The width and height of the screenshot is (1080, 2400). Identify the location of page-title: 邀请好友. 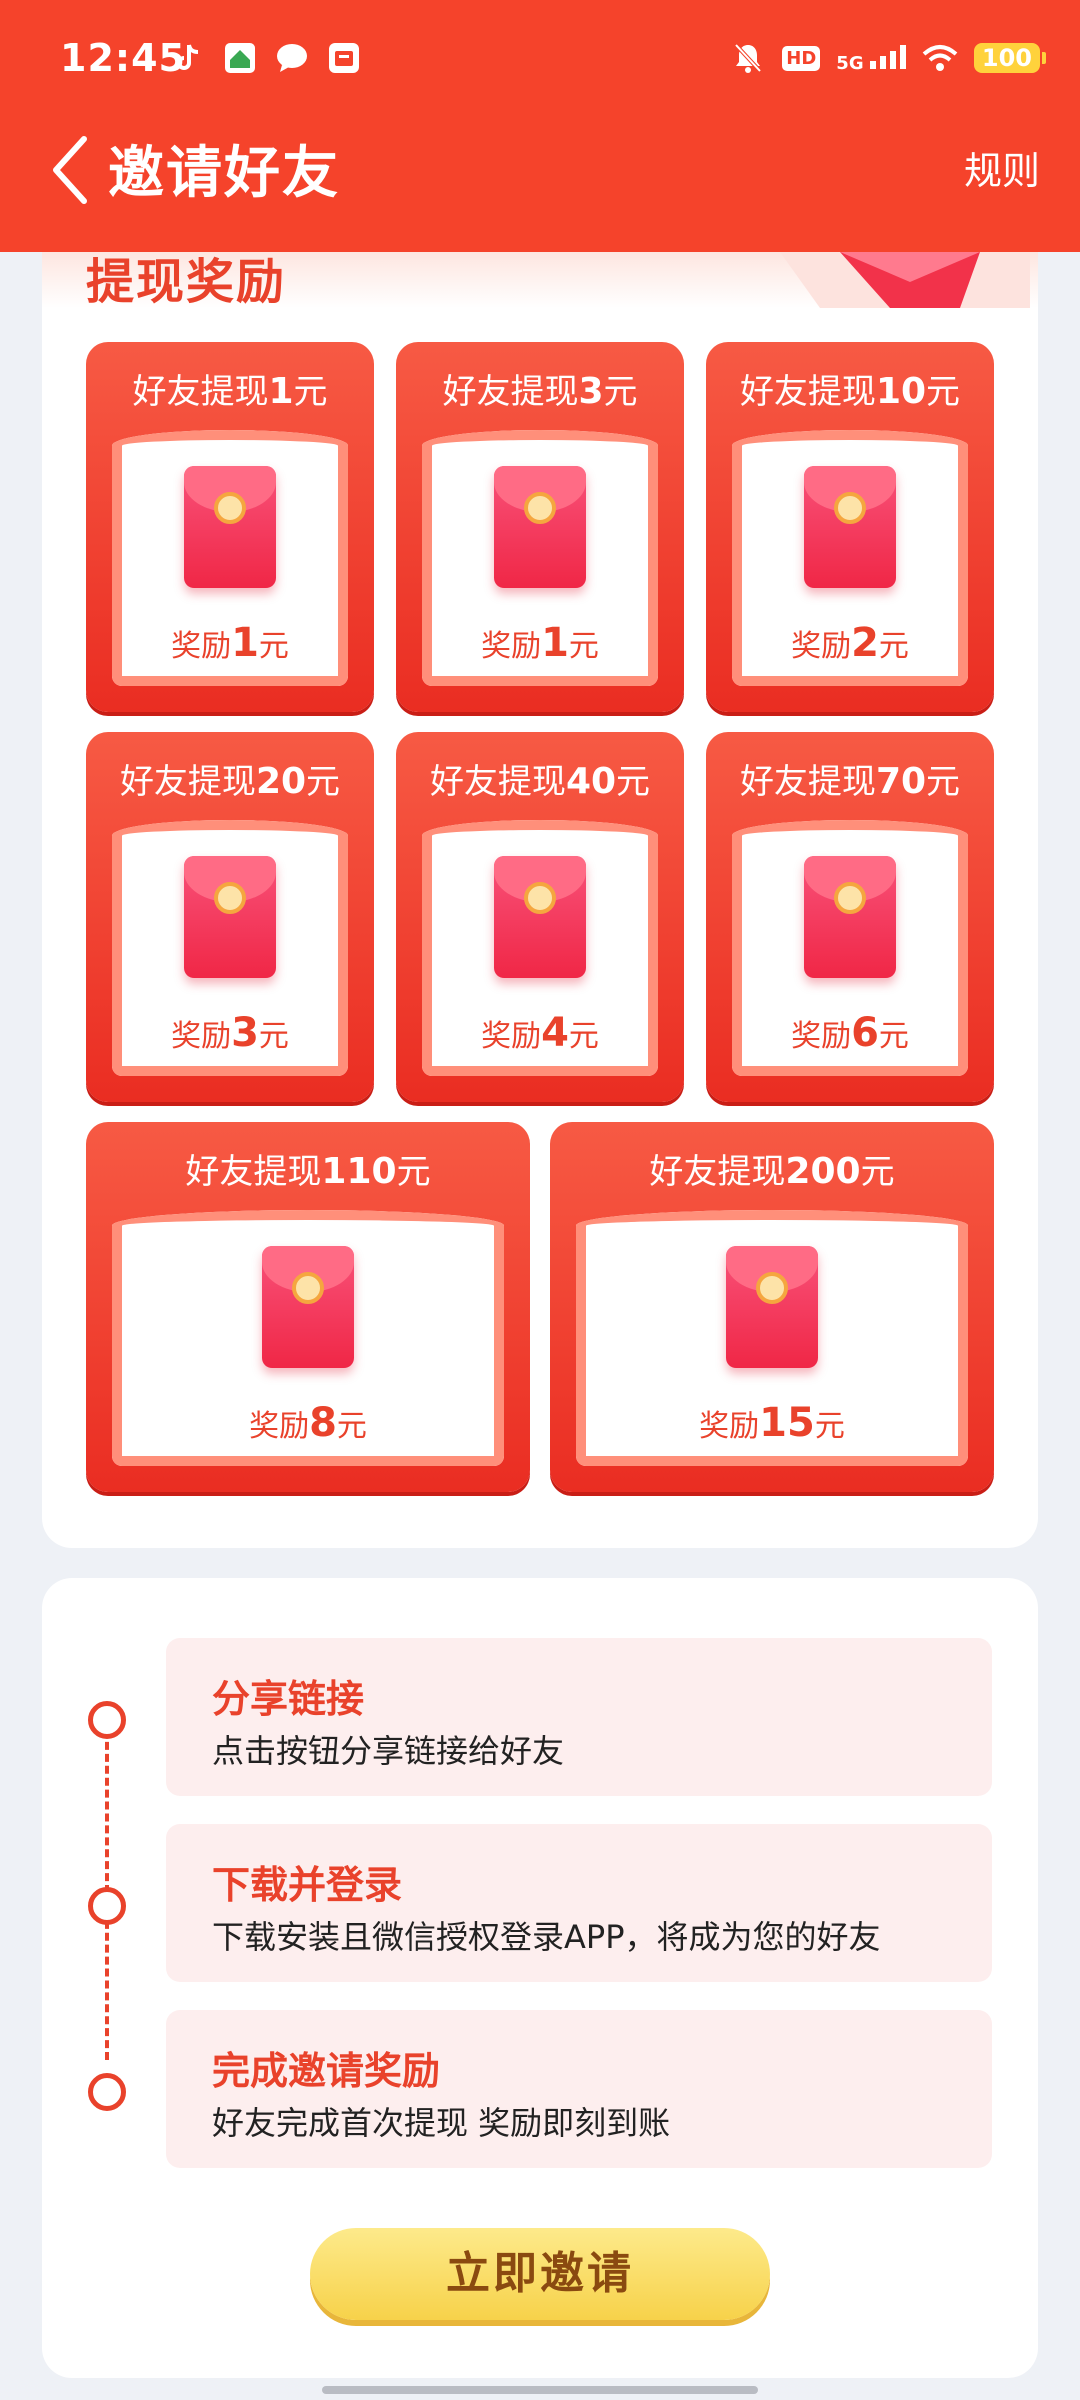
(224, 173).